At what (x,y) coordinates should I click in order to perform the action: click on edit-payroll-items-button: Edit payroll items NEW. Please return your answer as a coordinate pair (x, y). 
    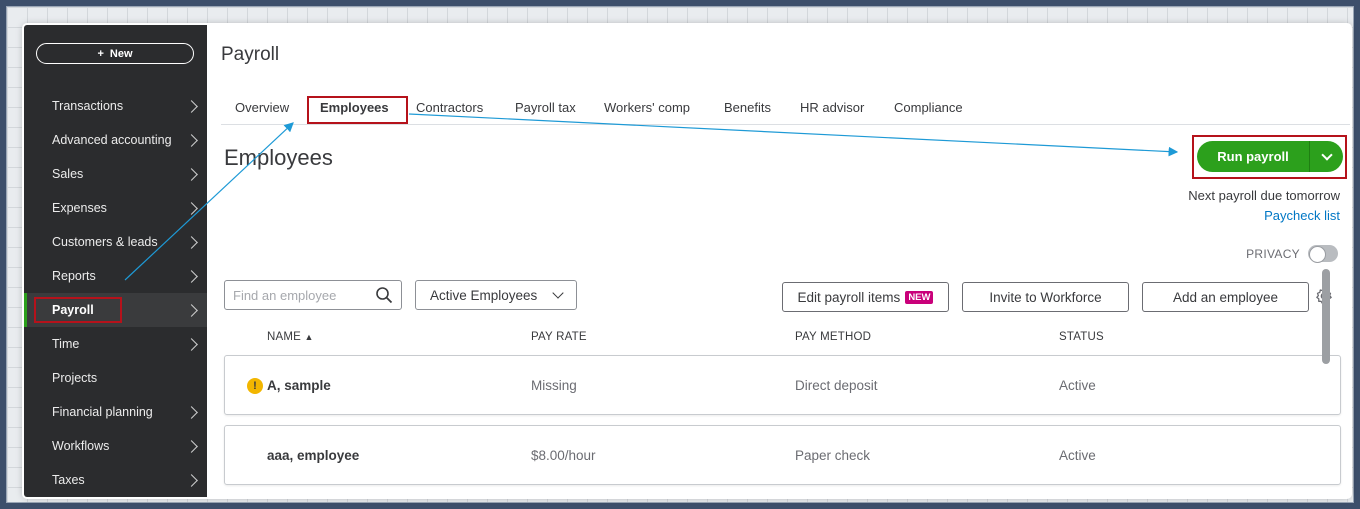
    Looking at the image, I should click on (865, 297).